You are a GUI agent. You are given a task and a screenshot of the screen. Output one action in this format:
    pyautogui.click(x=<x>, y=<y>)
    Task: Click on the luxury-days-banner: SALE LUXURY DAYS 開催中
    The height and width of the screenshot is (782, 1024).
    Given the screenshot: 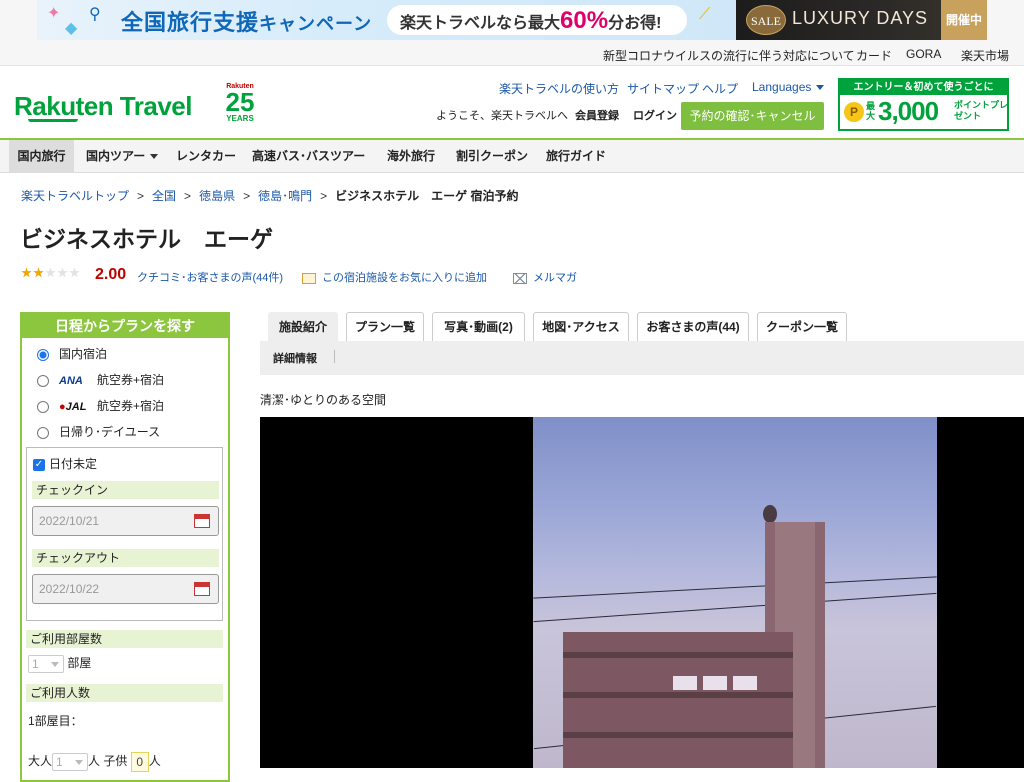 What is the action you would take?
    pyautogui.click(x=861, y=20)
    